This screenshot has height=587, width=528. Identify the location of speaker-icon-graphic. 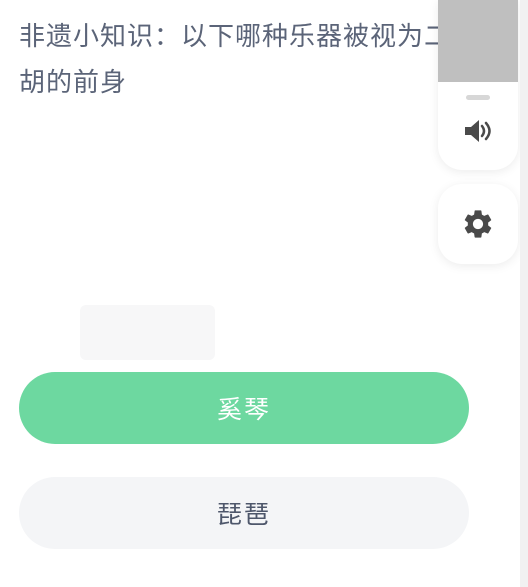
(478, 131).